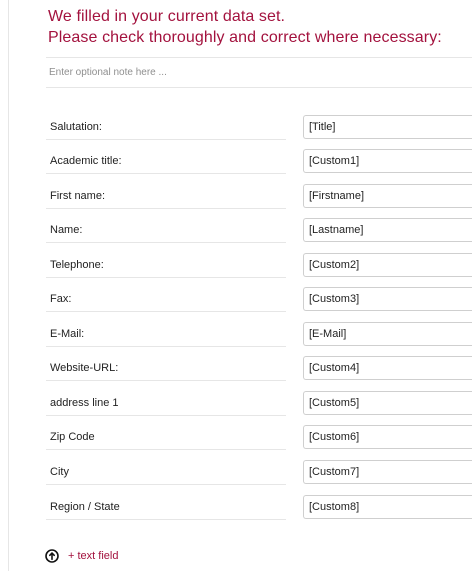 This screenshot has height=571, width=472. I want to click on first-name-label: First name:, so click(166, 195).